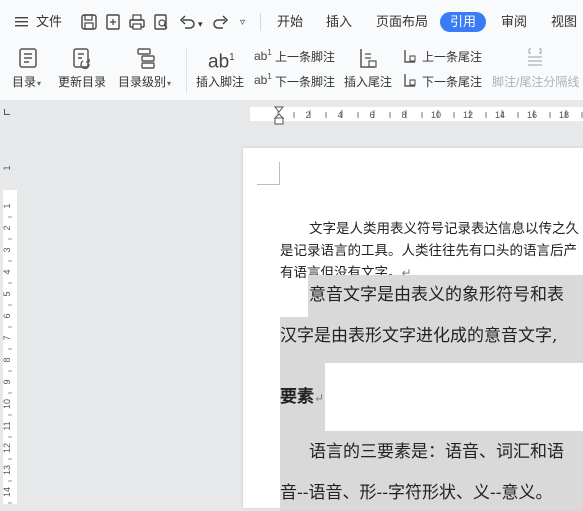 The height and width of the screenshot is (511, 583). What do you see at coordinates (305, 82) in the screenshot?
I see `next-footnote-button: 下一条脚注` at bounding box center [305, 82].